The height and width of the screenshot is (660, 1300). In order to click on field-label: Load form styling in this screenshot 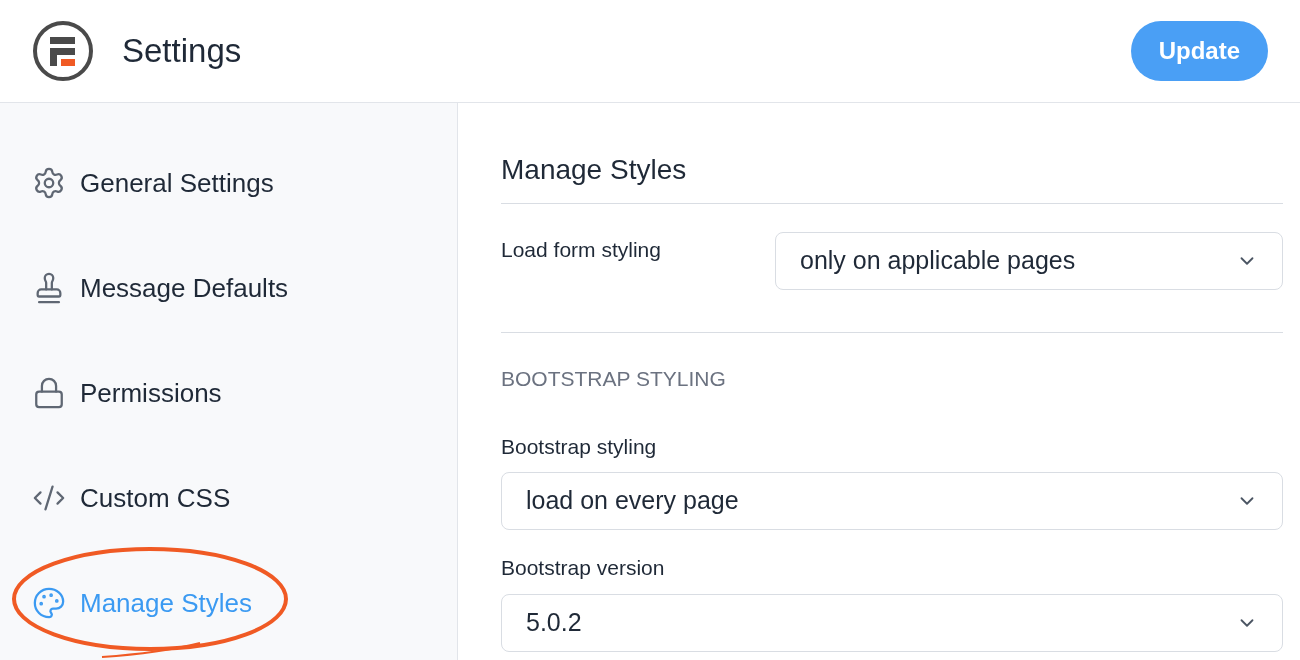, I will do `click(581, 250)`.